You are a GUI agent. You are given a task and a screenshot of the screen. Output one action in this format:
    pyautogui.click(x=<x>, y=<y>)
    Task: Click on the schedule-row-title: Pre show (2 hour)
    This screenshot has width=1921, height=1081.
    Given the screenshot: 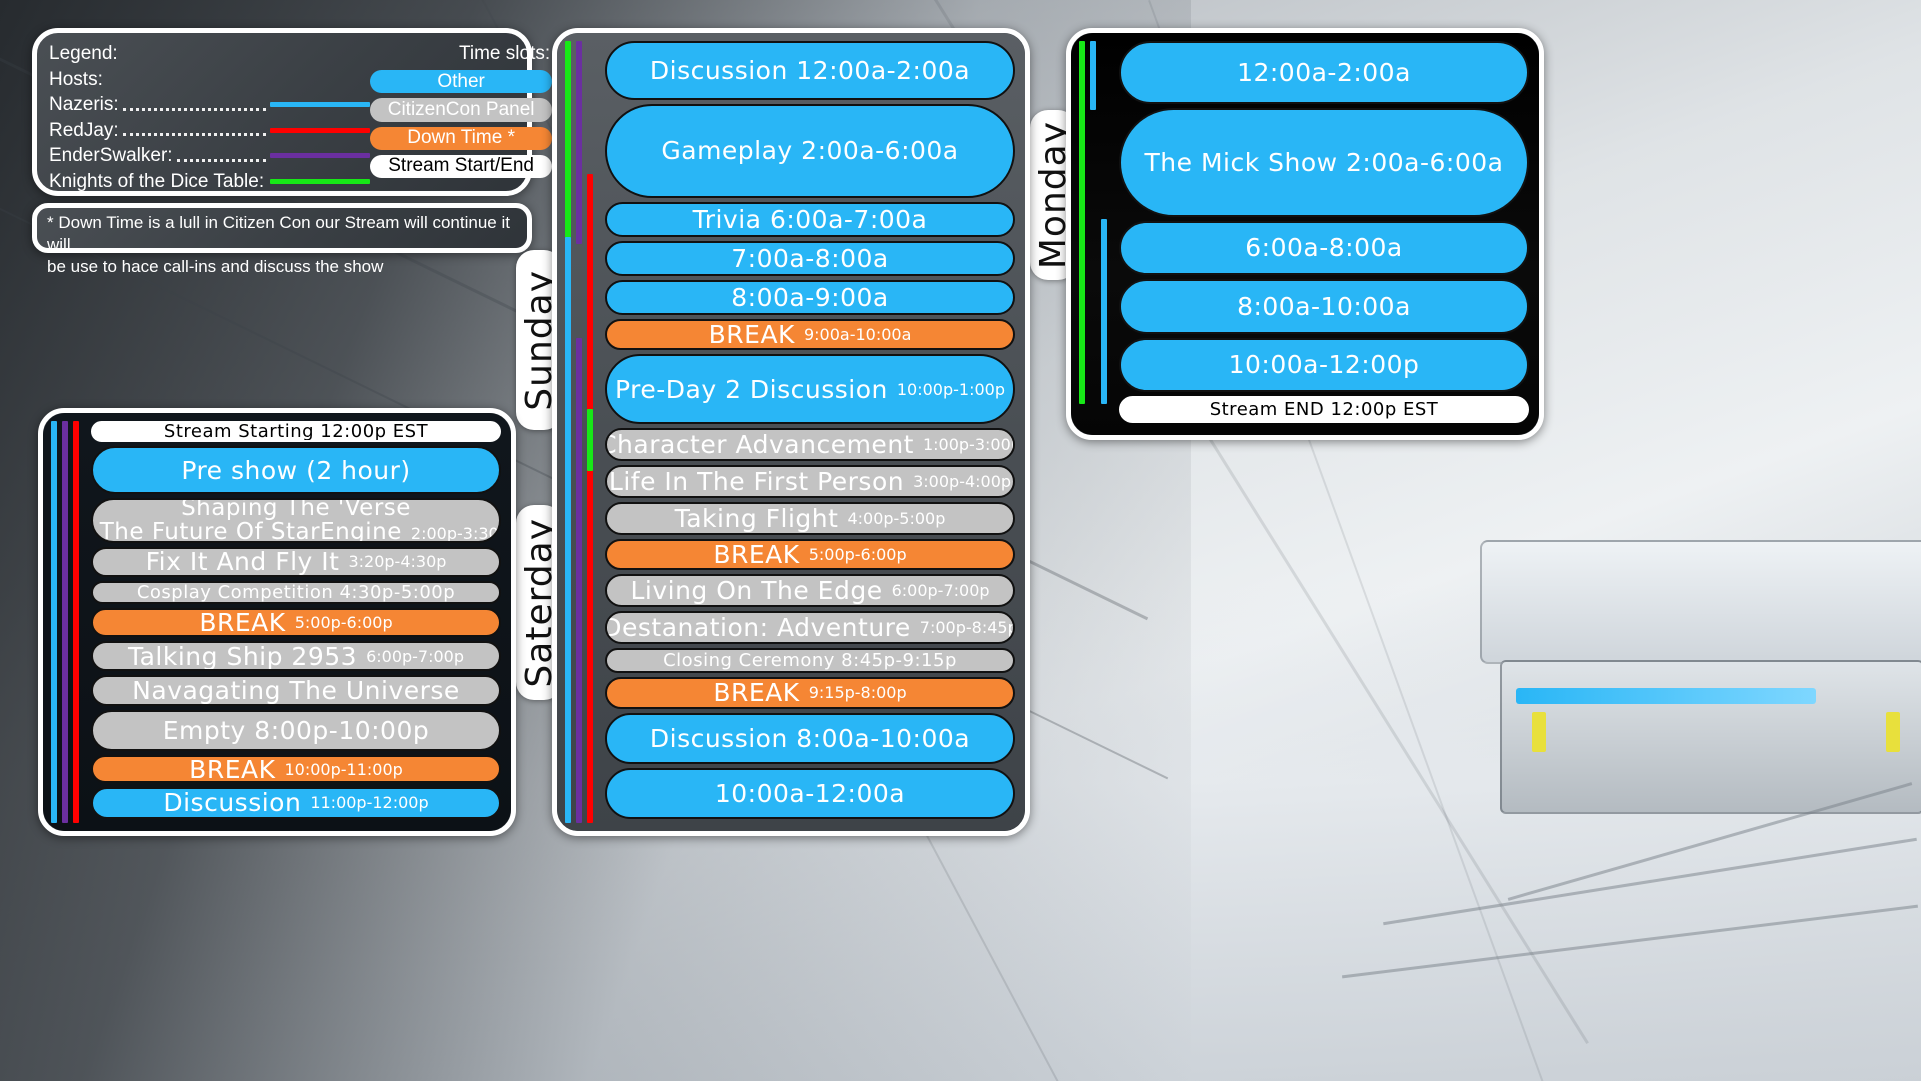 What is the action you would take?
    pyautogui.click(x=296, y=470)
    